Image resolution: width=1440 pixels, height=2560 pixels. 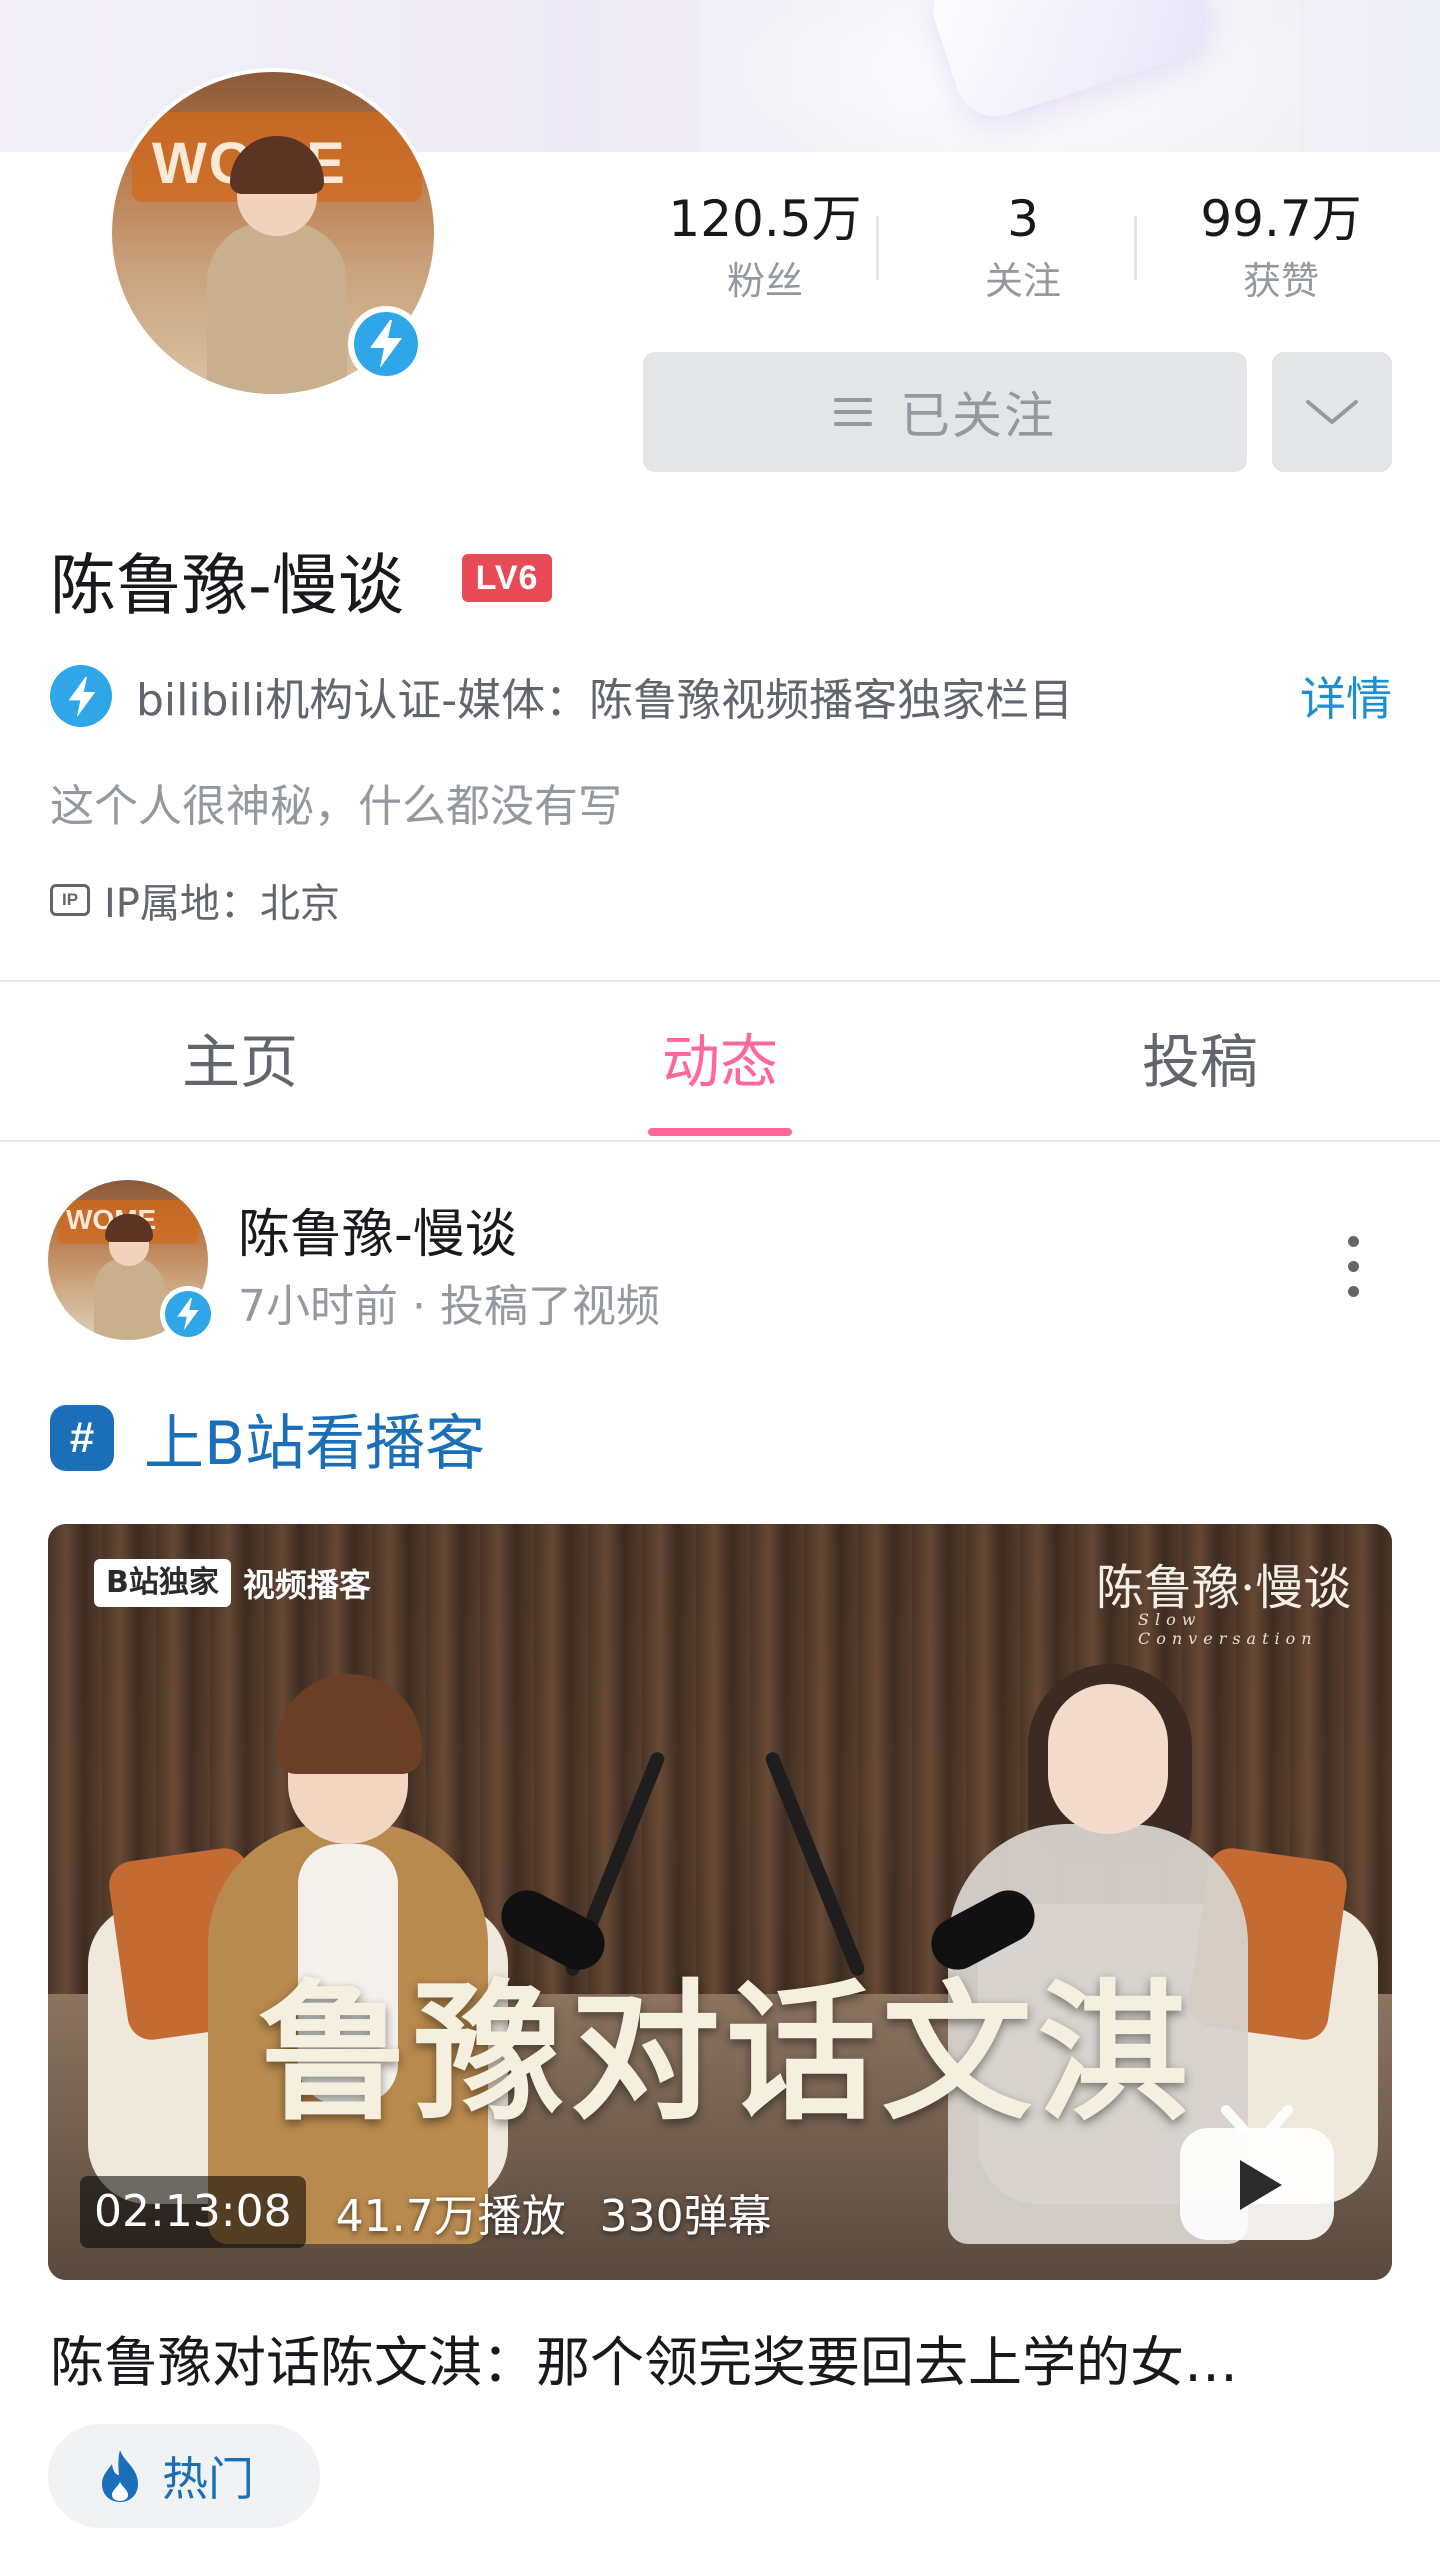 What do you see at coordinates (978, 416) in the screenshot?
I see `followed-button-label: 已关注` at bounding box center [978, 416].